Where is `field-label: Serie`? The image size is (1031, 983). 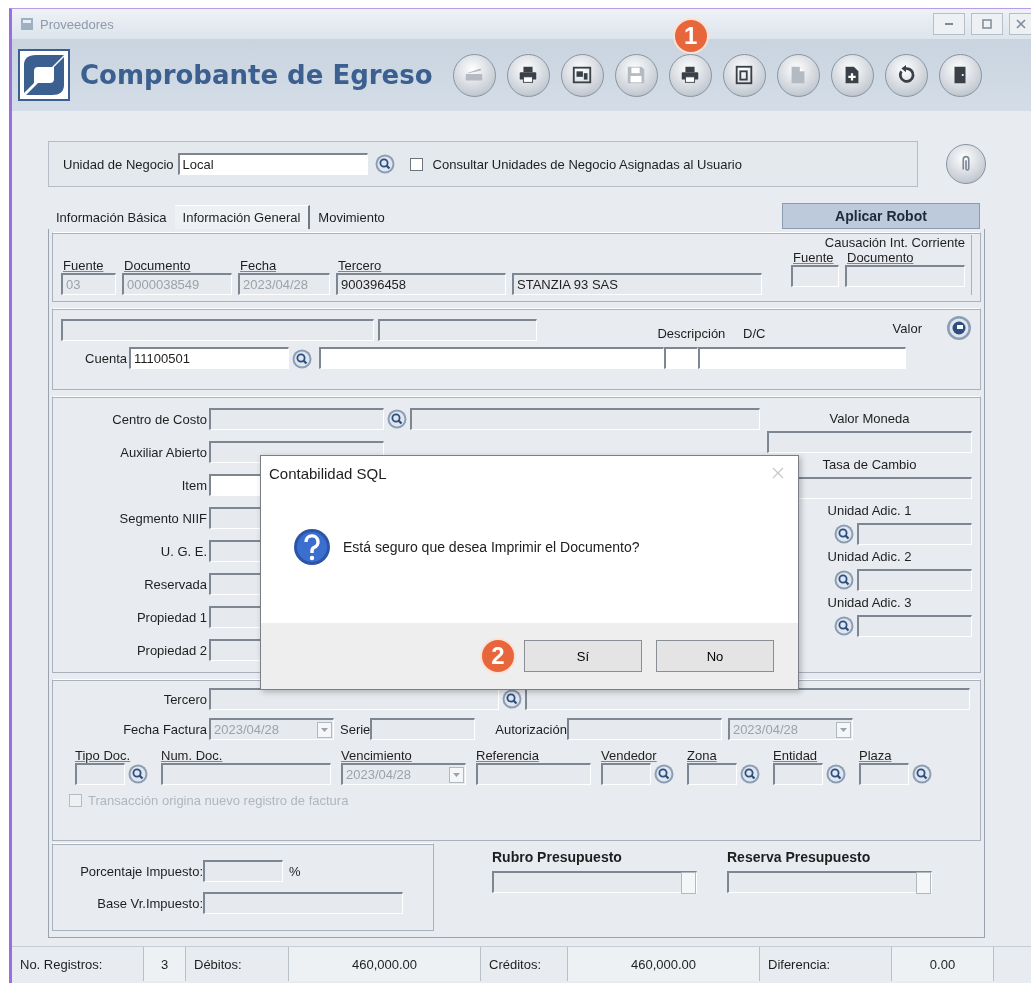
field-label: Serie is located at coordinates (355, 729).